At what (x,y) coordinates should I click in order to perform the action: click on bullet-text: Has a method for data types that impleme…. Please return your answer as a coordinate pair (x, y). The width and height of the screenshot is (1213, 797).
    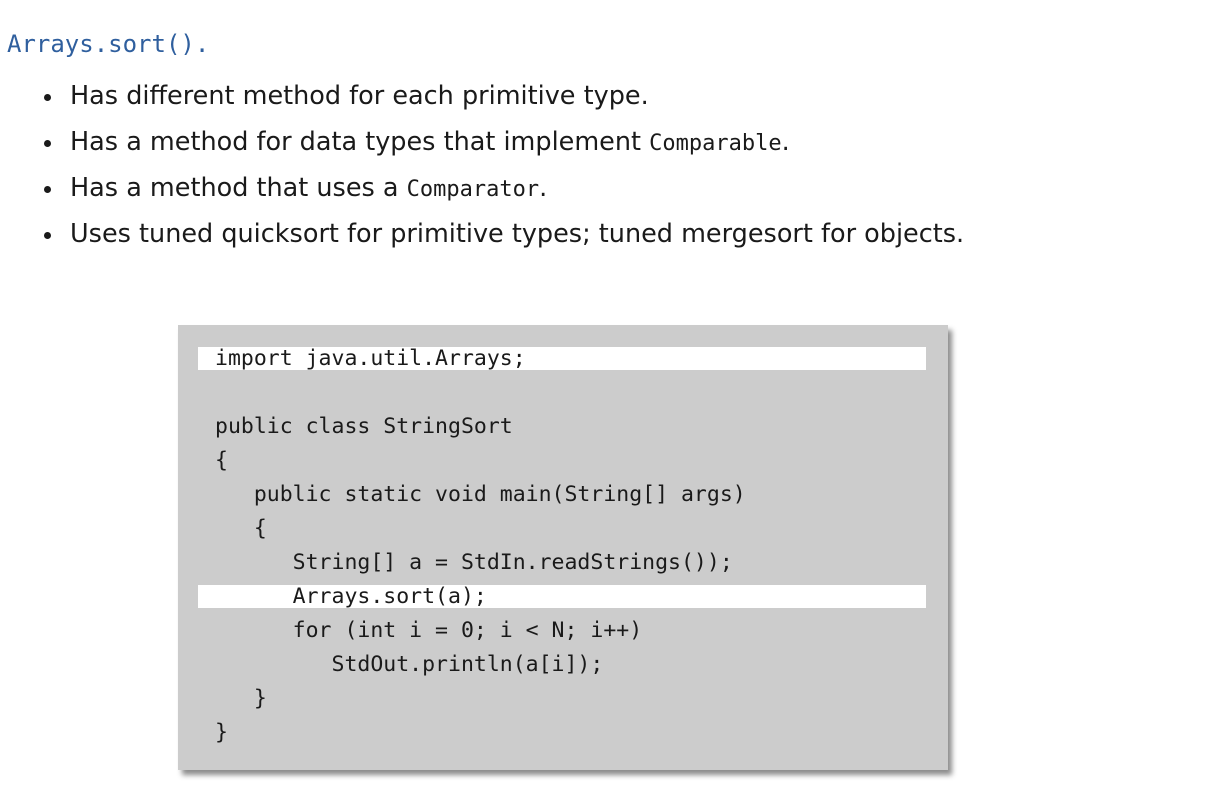
    Looking at the image, I should click on (360, 142).